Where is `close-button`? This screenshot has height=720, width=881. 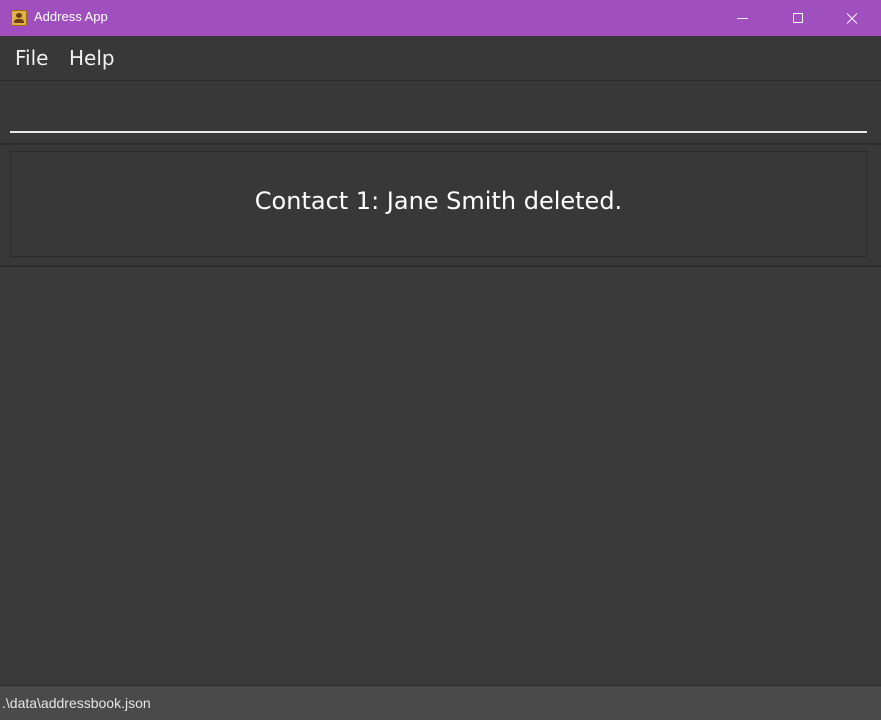
close-button is located at coordinates (852, 18).